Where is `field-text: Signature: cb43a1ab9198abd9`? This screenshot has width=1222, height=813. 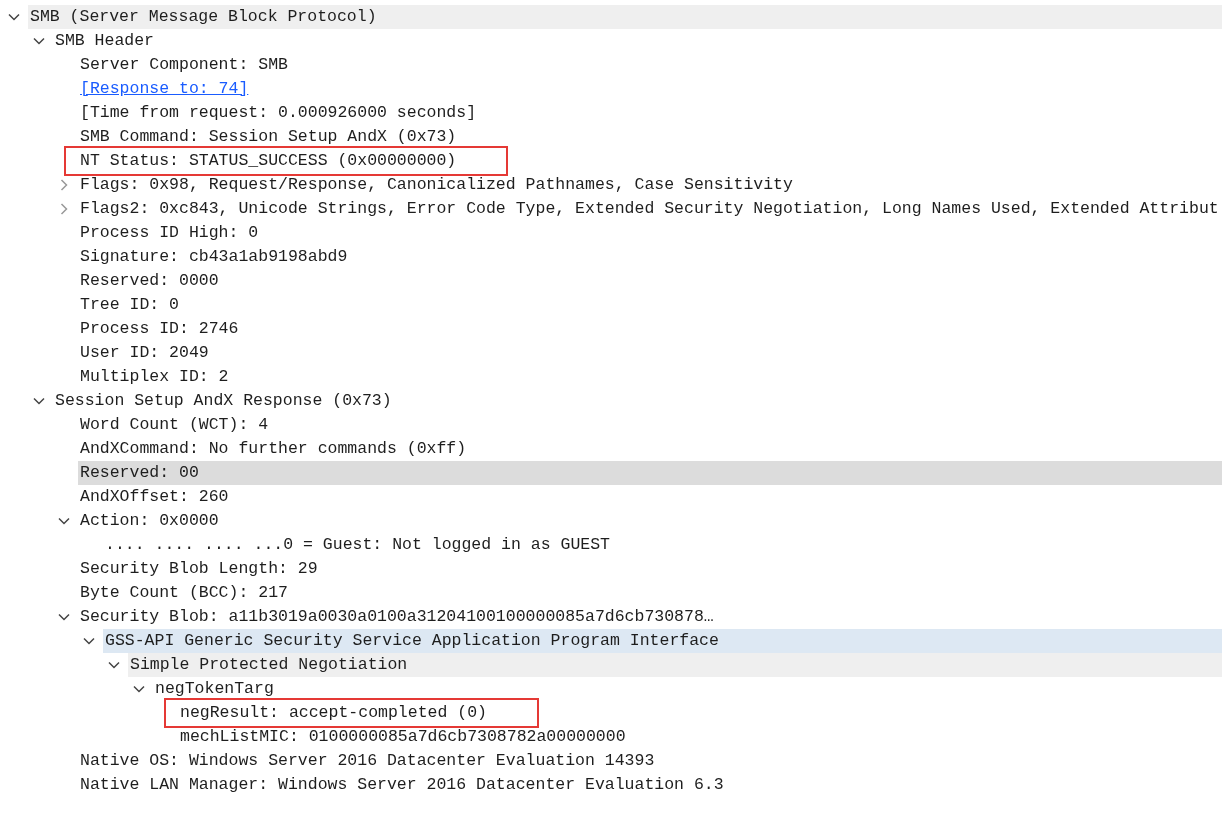 field-text: Signature: cb43a1ab9198abd9 is located at coordinates (214, 256).